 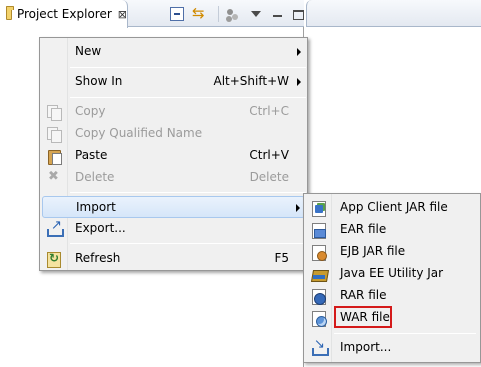 What do you see at coordinates (173, 82) in the screenshot?
I see `menu-item-show-in: Show In Alt+Shift+W` at bounding box center [173, 82].